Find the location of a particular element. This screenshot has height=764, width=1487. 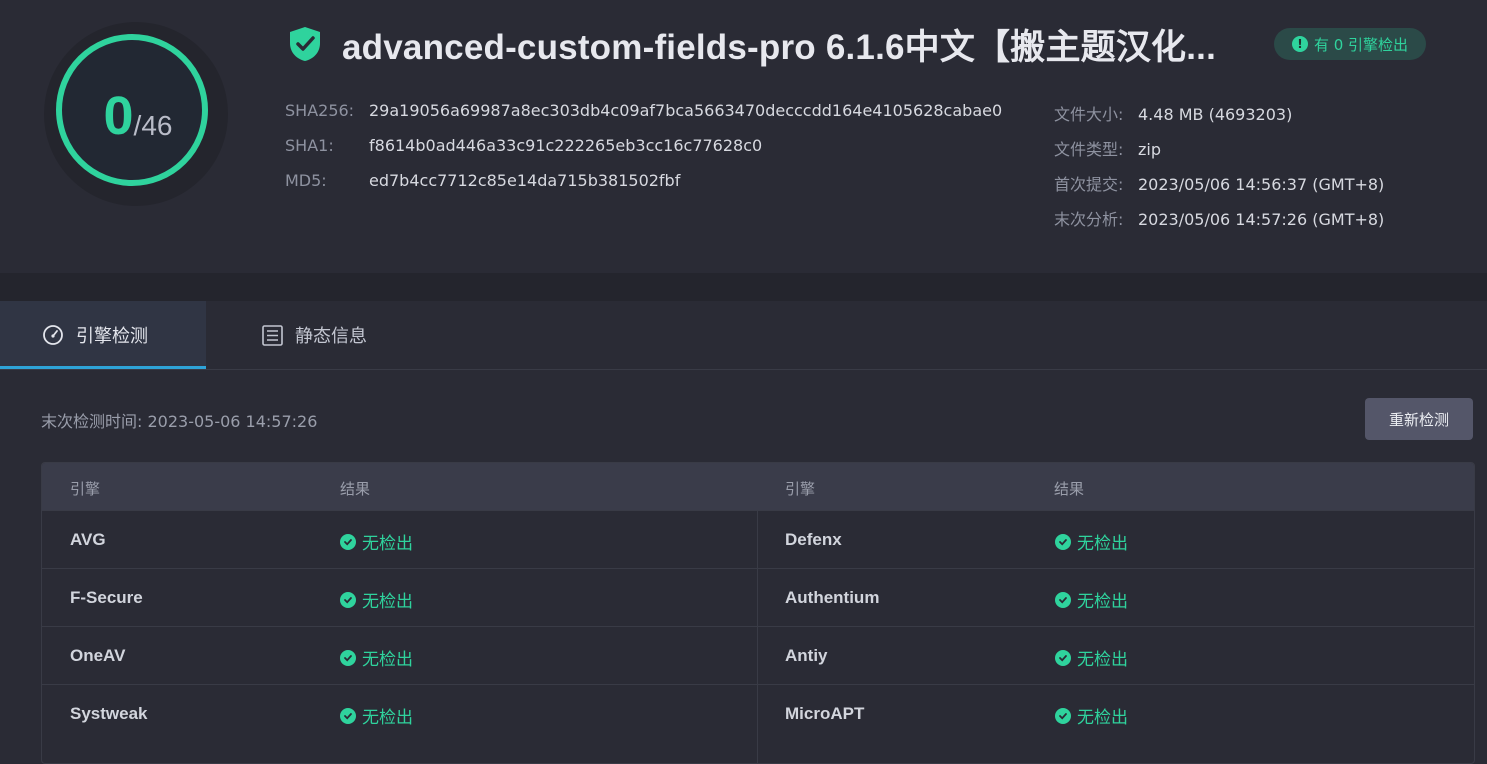

table-row: OneAV 无检出 Antiy 无检出 is located at coordinates (758, 655).